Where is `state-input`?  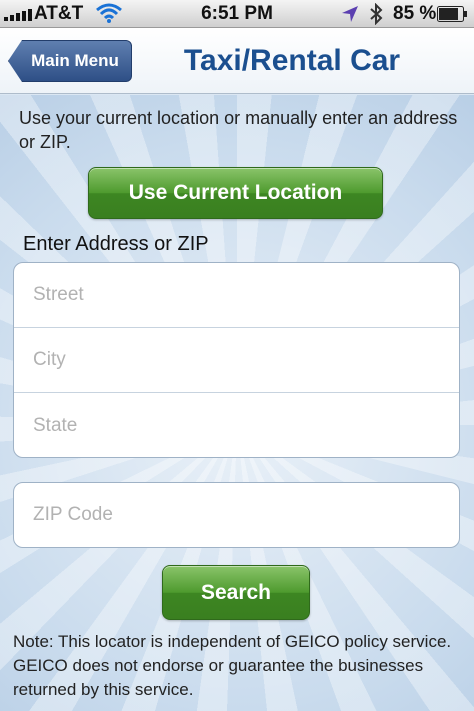 state-input is located at coordinates (246, 425).